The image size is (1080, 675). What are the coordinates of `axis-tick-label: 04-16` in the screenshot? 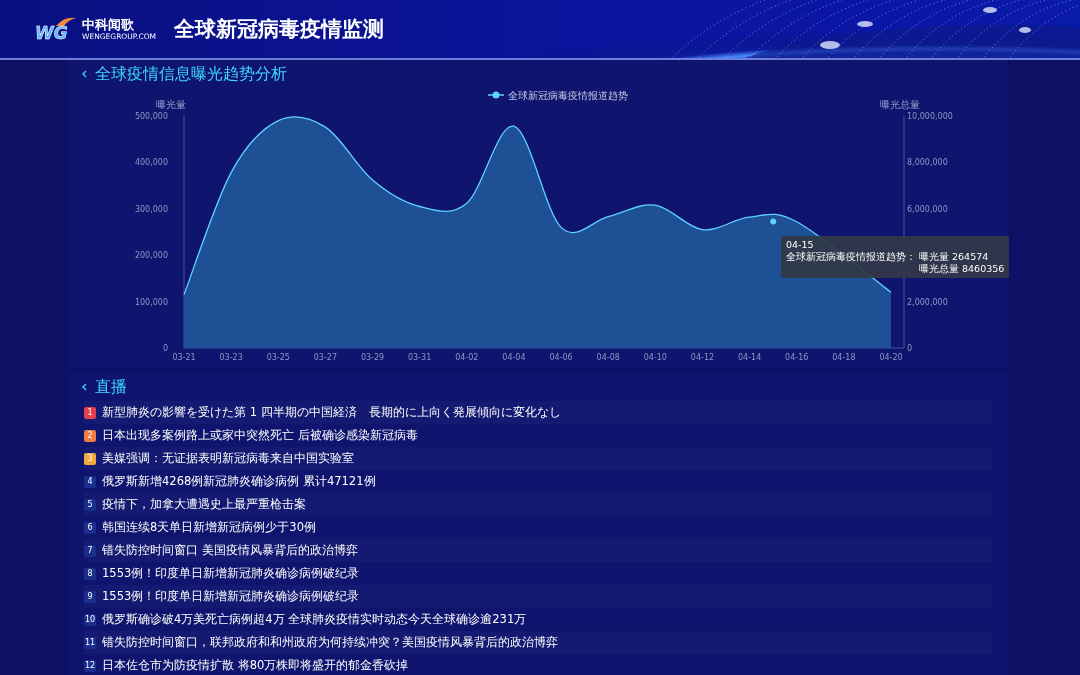 It's located at (797, 357).